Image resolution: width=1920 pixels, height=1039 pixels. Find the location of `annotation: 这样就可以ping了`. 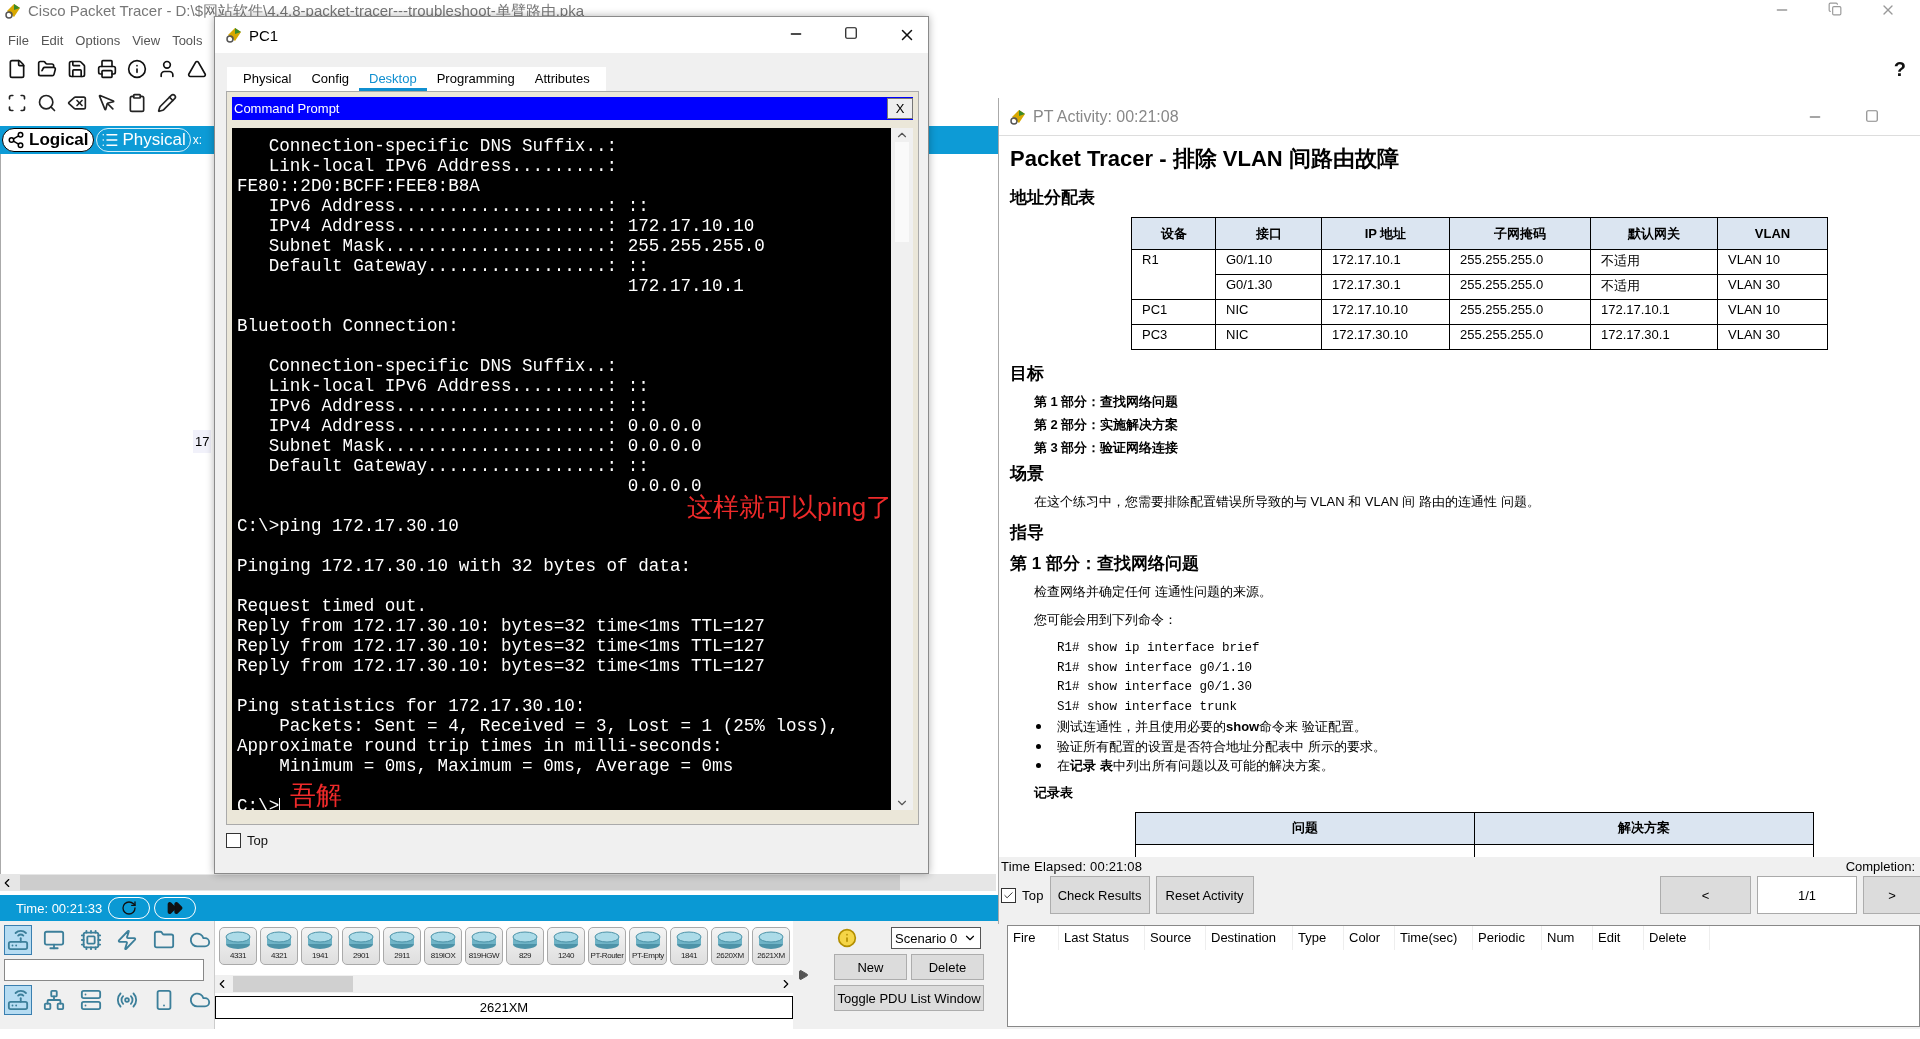

annotation: 这样就可以ping了 is located at coordinates (789, 507).